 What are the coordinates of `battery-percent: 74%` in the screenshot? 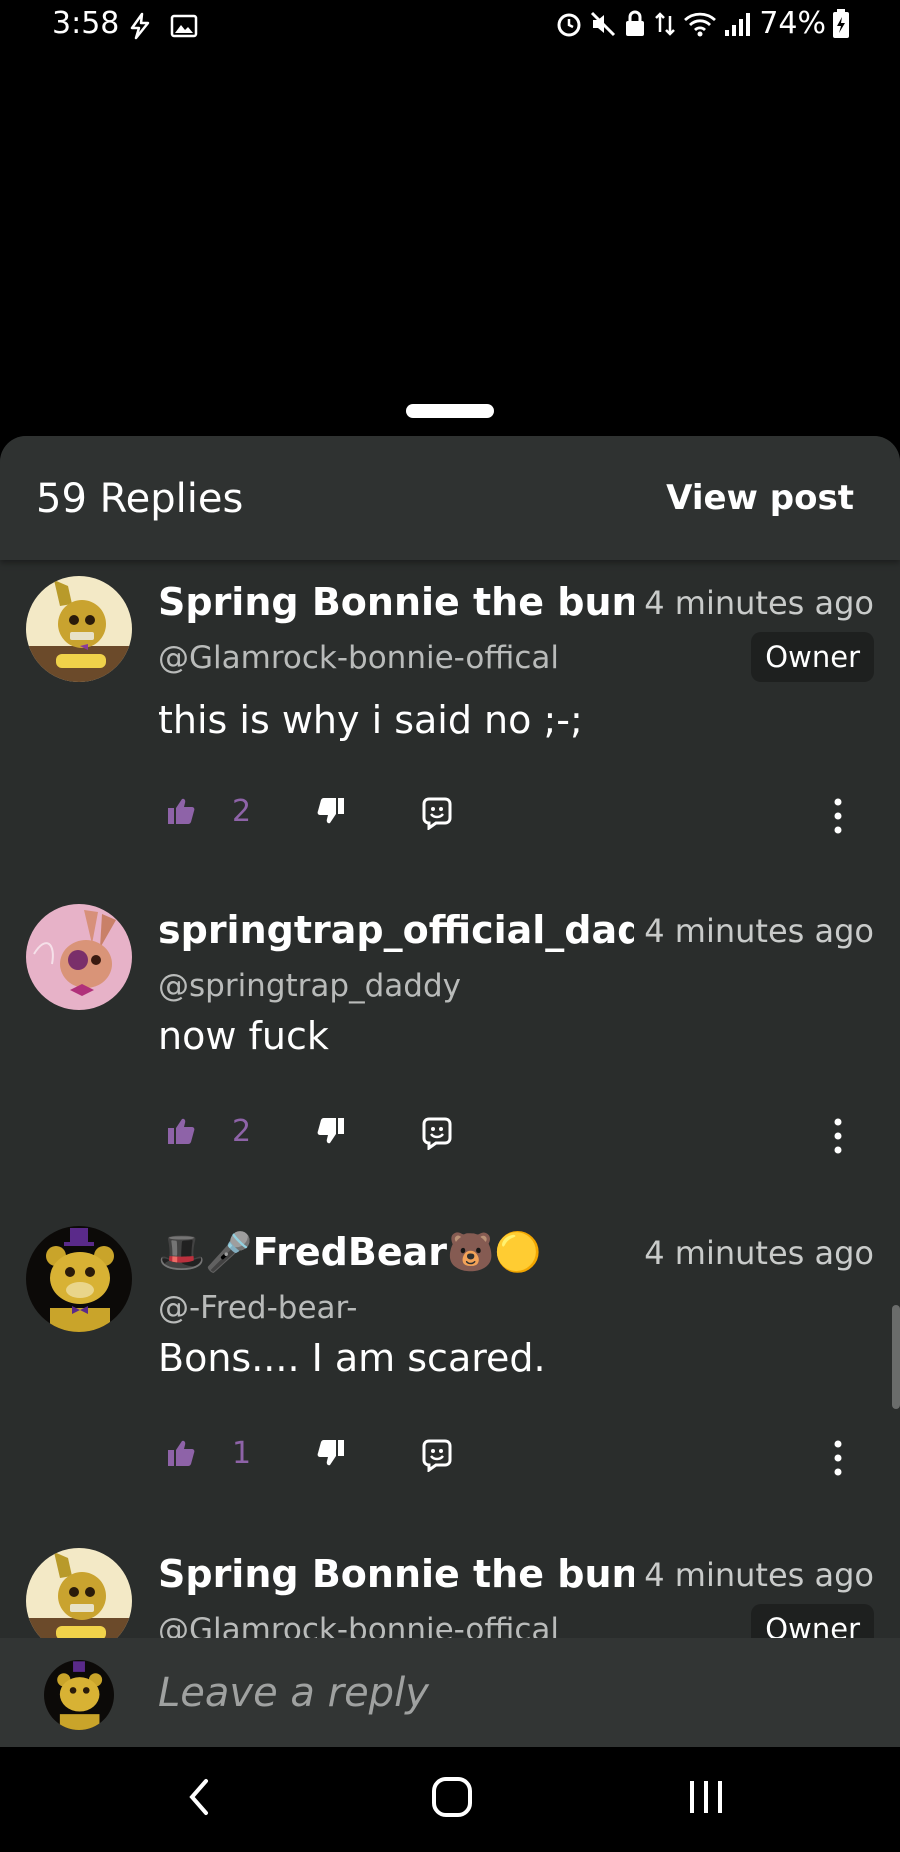 It's located at (792, 23).